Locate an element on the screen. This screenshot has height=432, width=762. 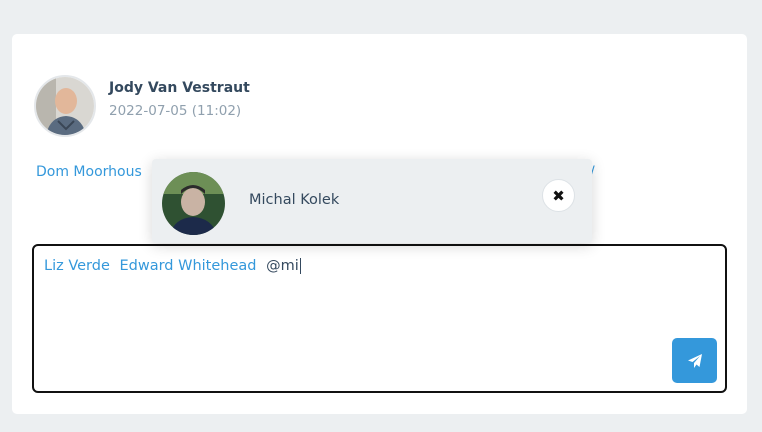
paper-plane-icon is located at coordinates (694, 360).